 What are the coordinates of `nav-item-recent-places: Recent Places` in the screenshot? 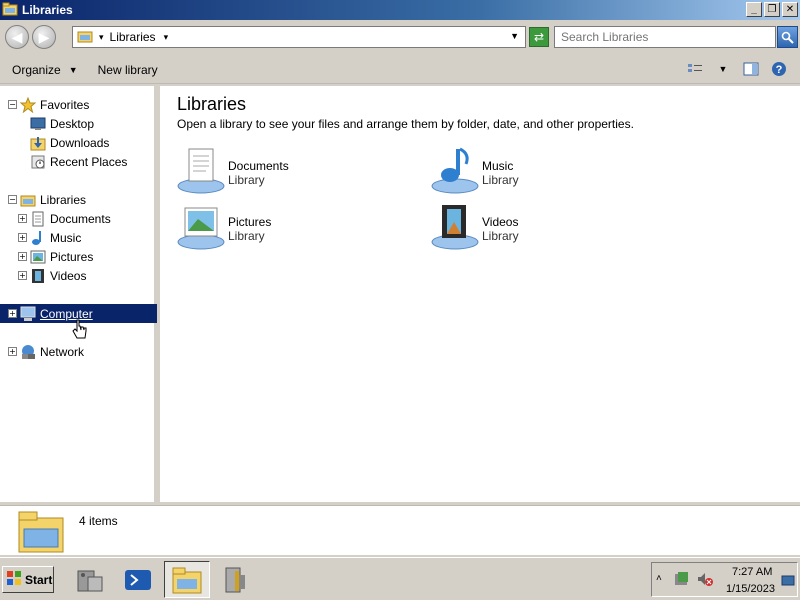 It's located at (78, 161).